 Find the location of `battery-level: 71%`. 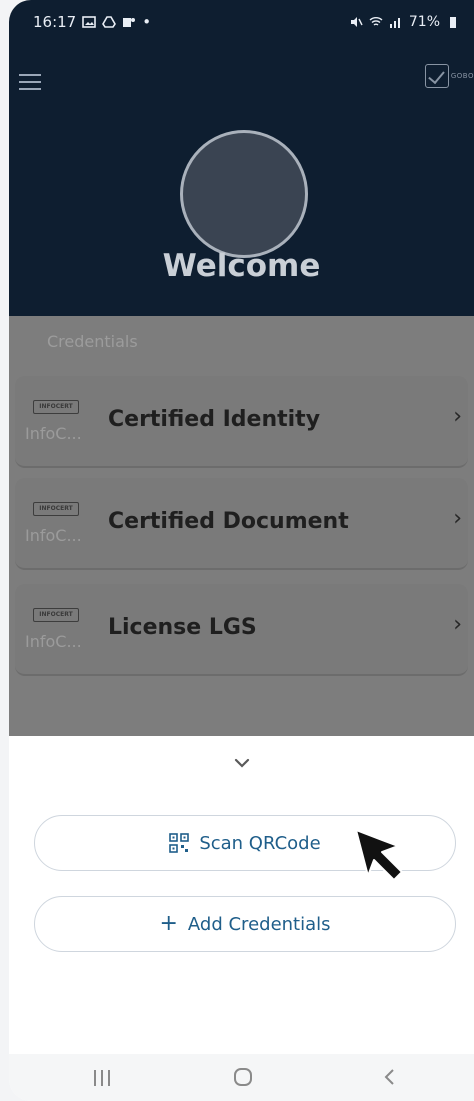

battery-level: 71% is located at coordinates (424, 22).